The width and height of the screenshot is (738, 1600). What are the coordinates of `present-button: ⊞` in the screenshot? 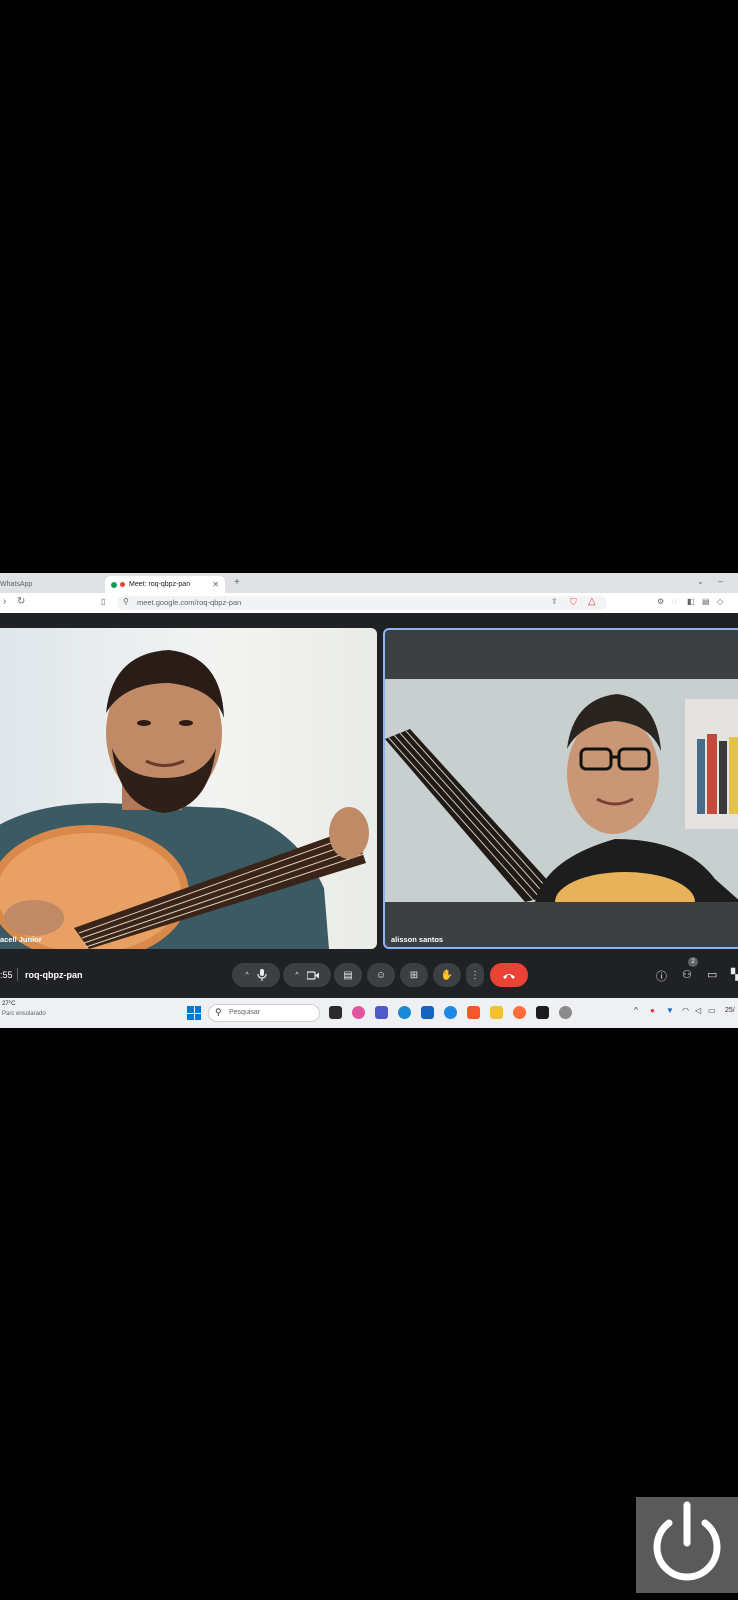 It's located at (414, 975).